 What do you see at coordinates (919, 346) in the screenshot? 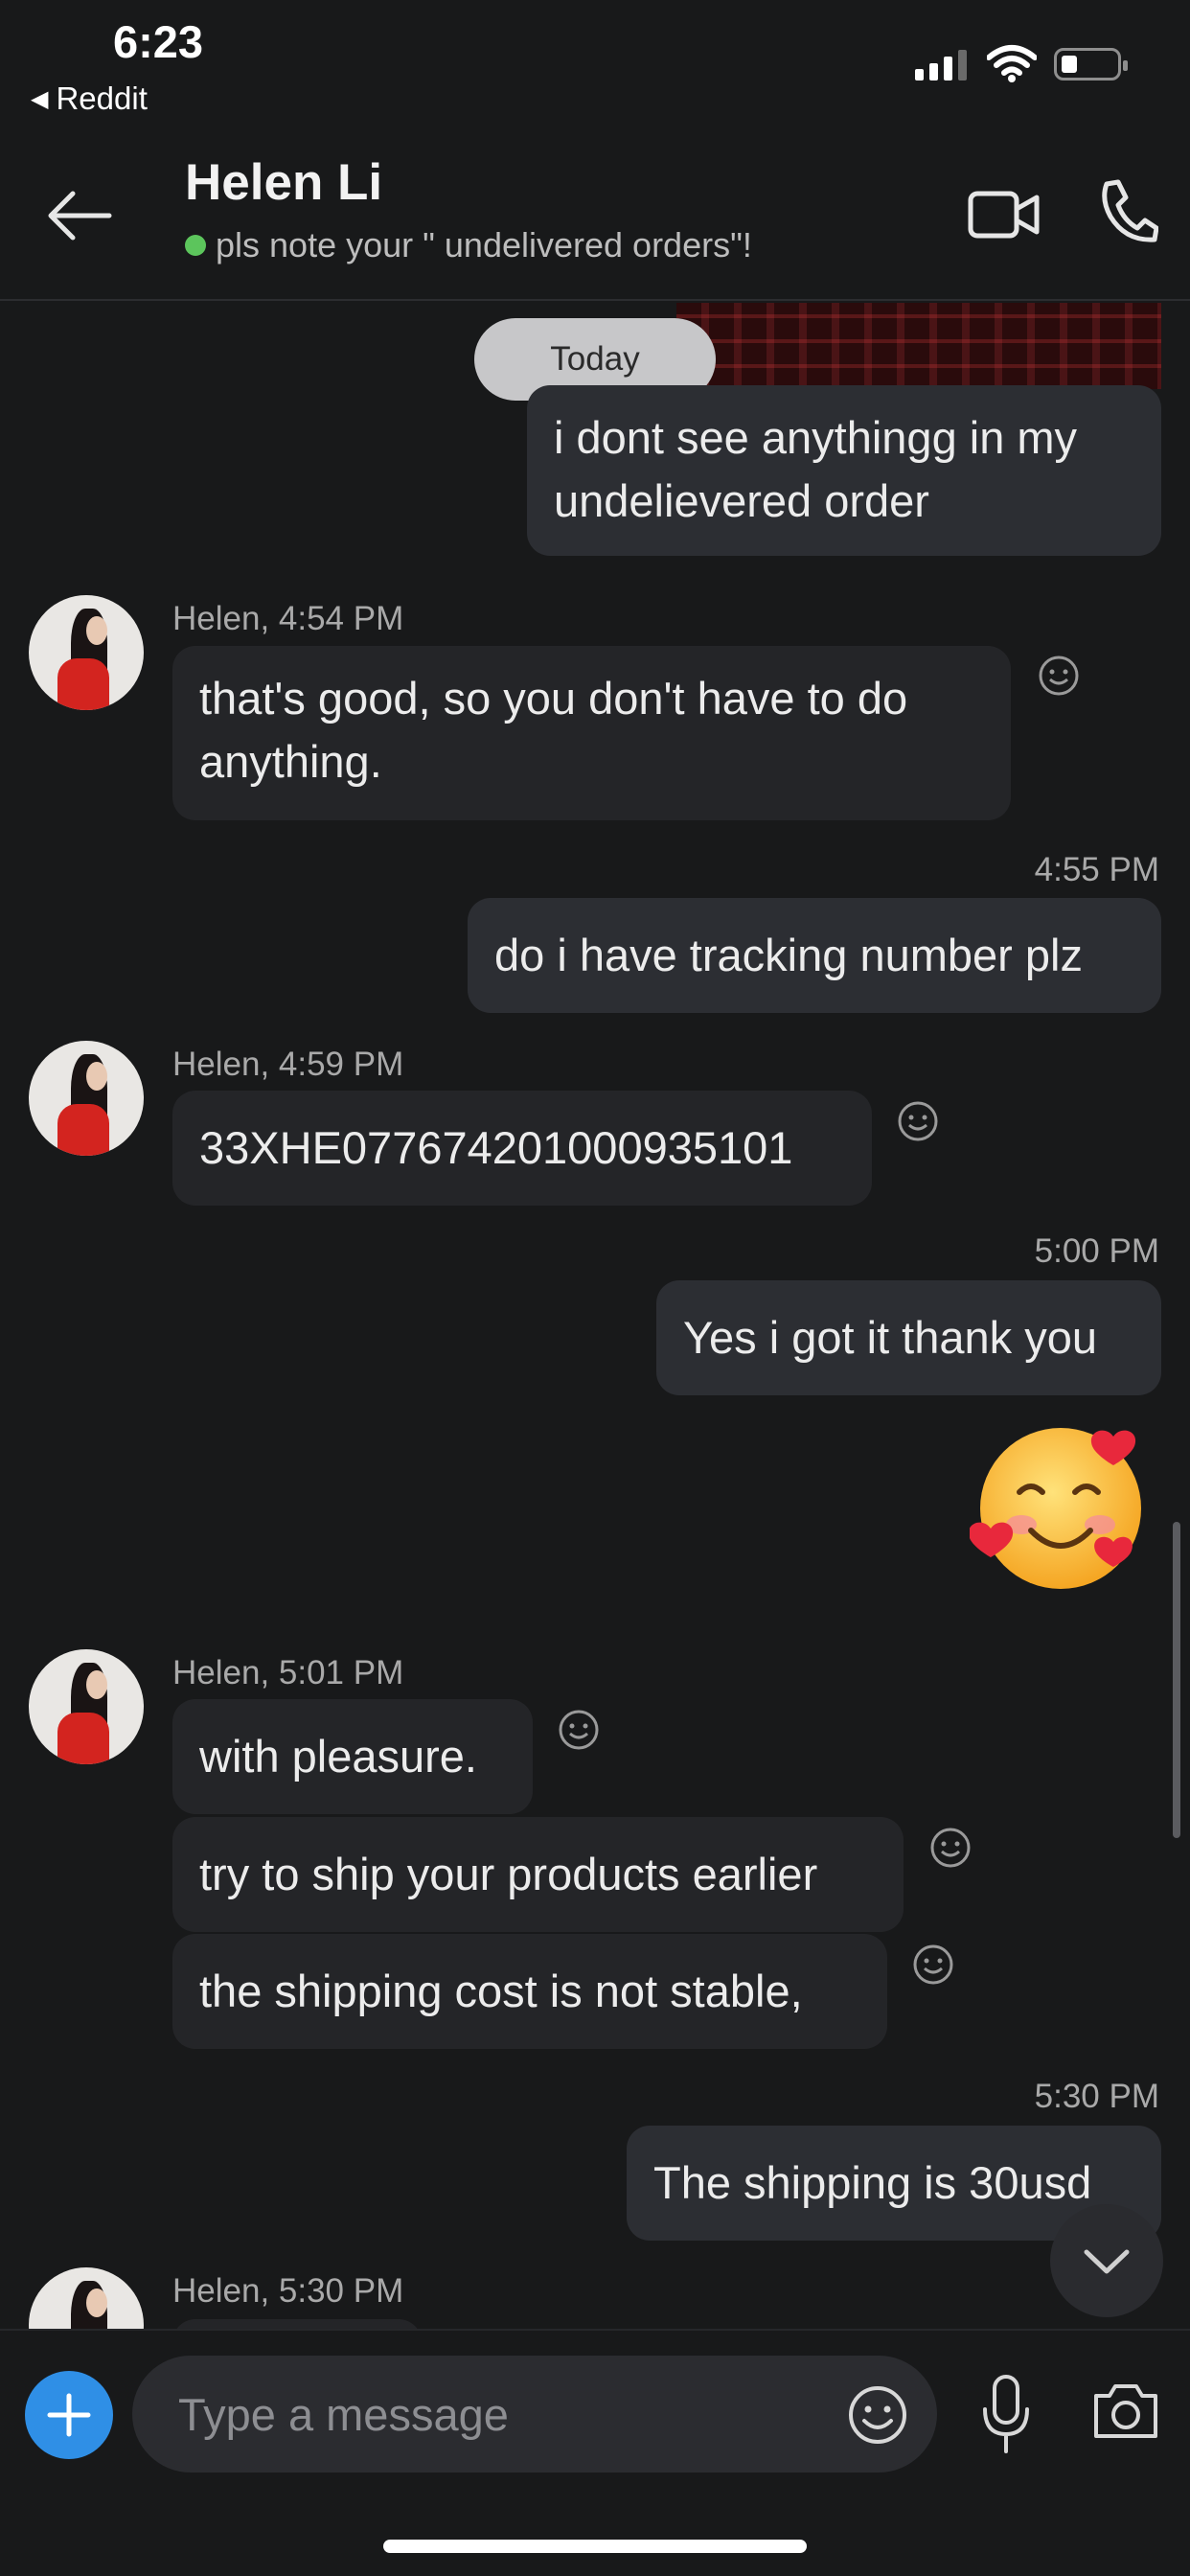
I see `shared-photo-partial` at bounding box center [919, 346].